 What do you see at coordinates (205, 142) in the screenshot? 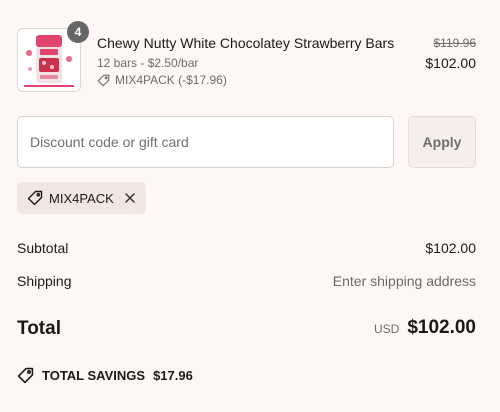
I see `discount-code-input` at bounding box center [205, 142].